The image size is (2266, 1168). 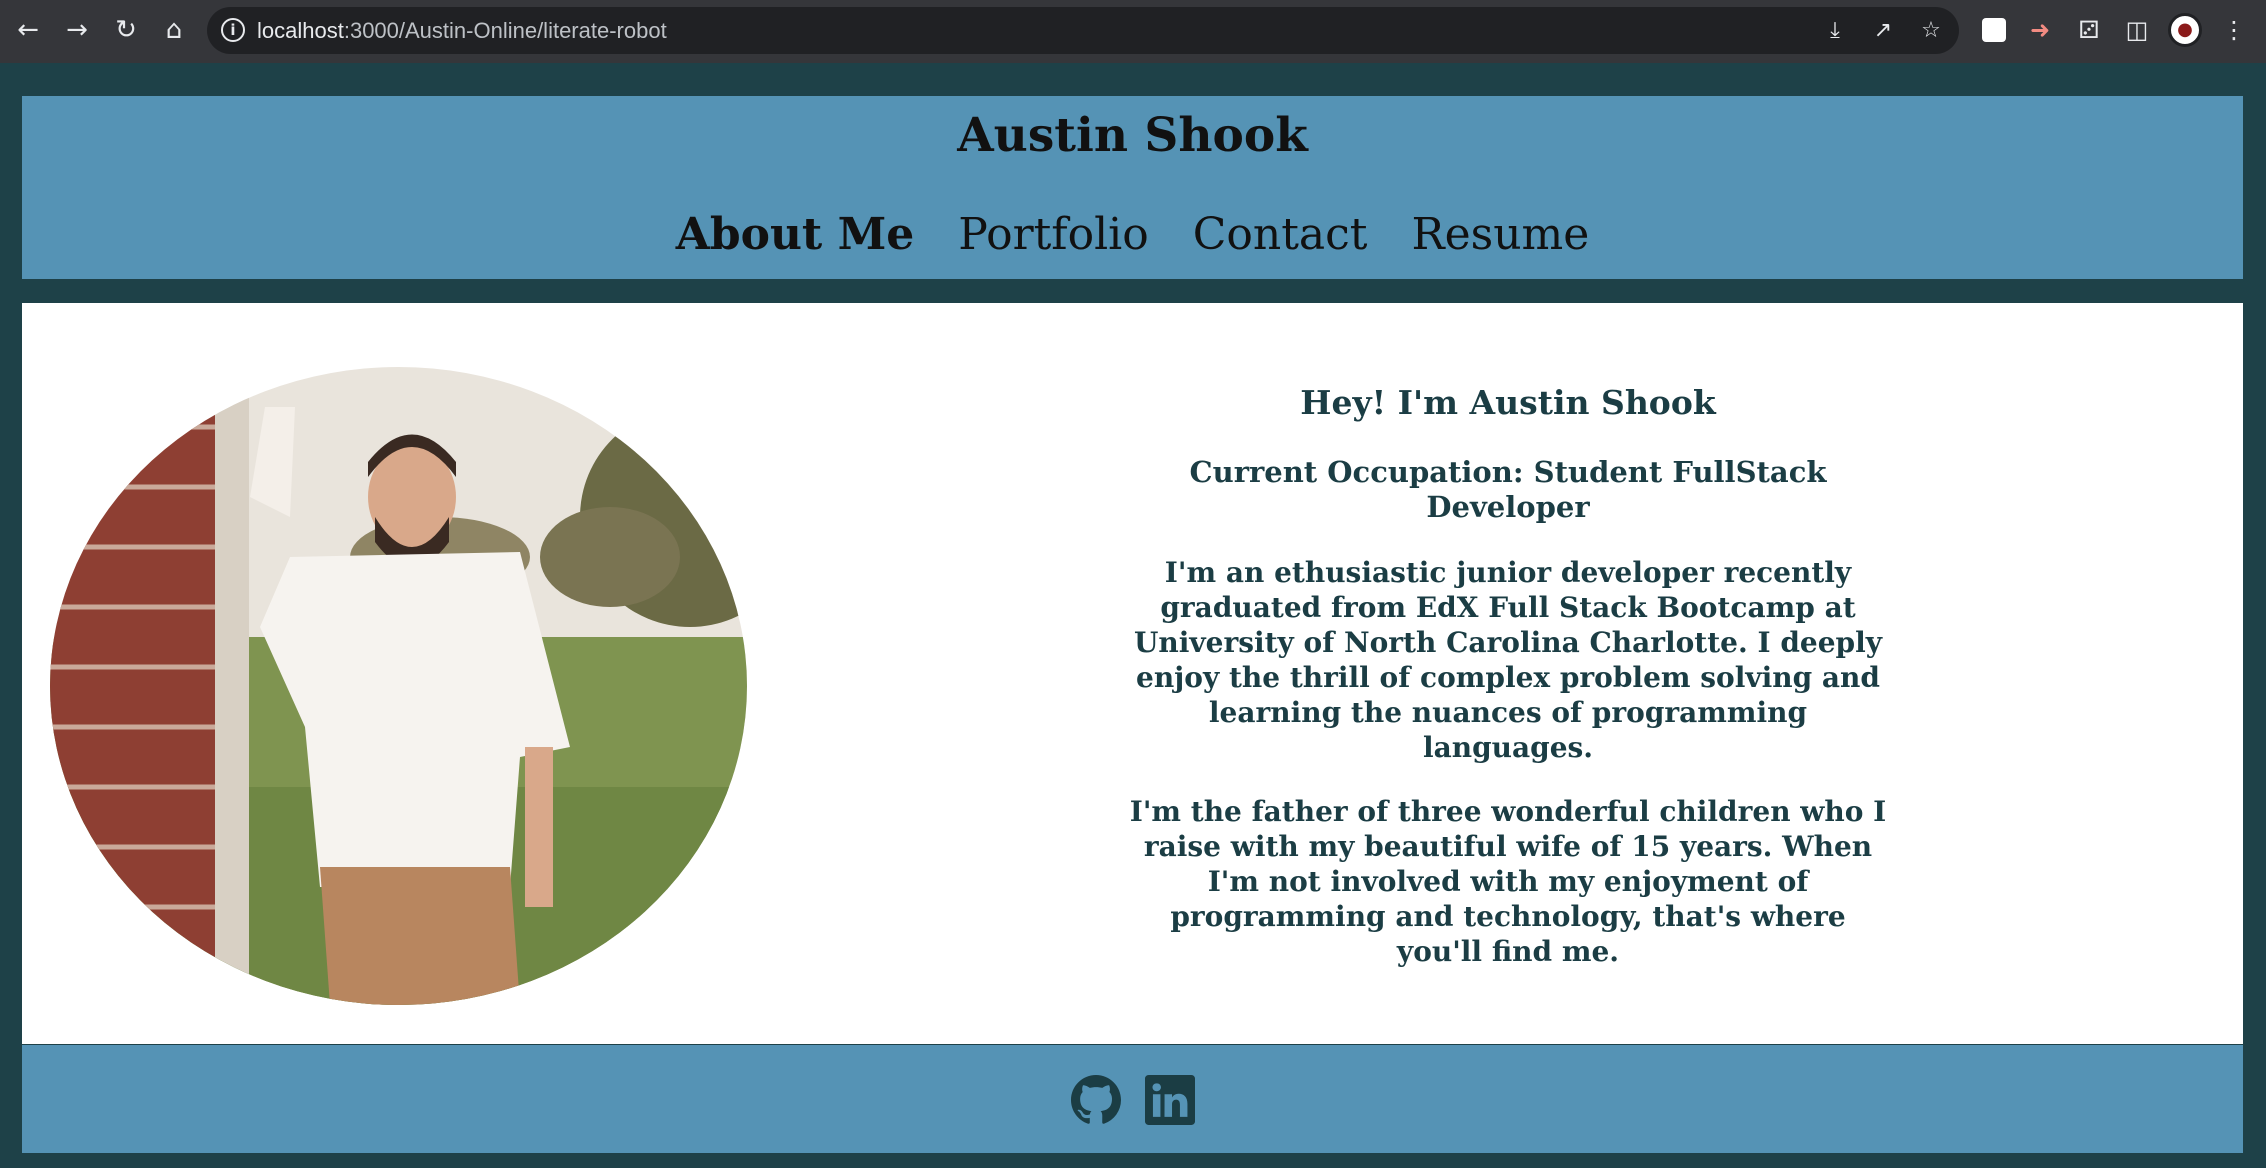 I want to click on back-icon: ←, so click(x=28, y=30).